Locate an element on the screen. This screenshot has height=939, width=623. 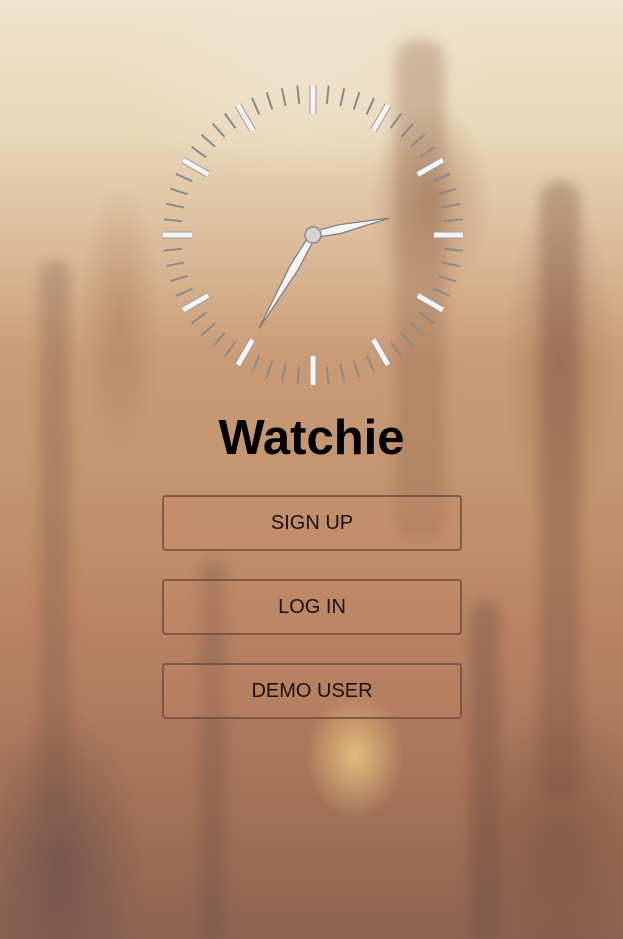
app-title: Watchie is located at coordinates (311, 438).